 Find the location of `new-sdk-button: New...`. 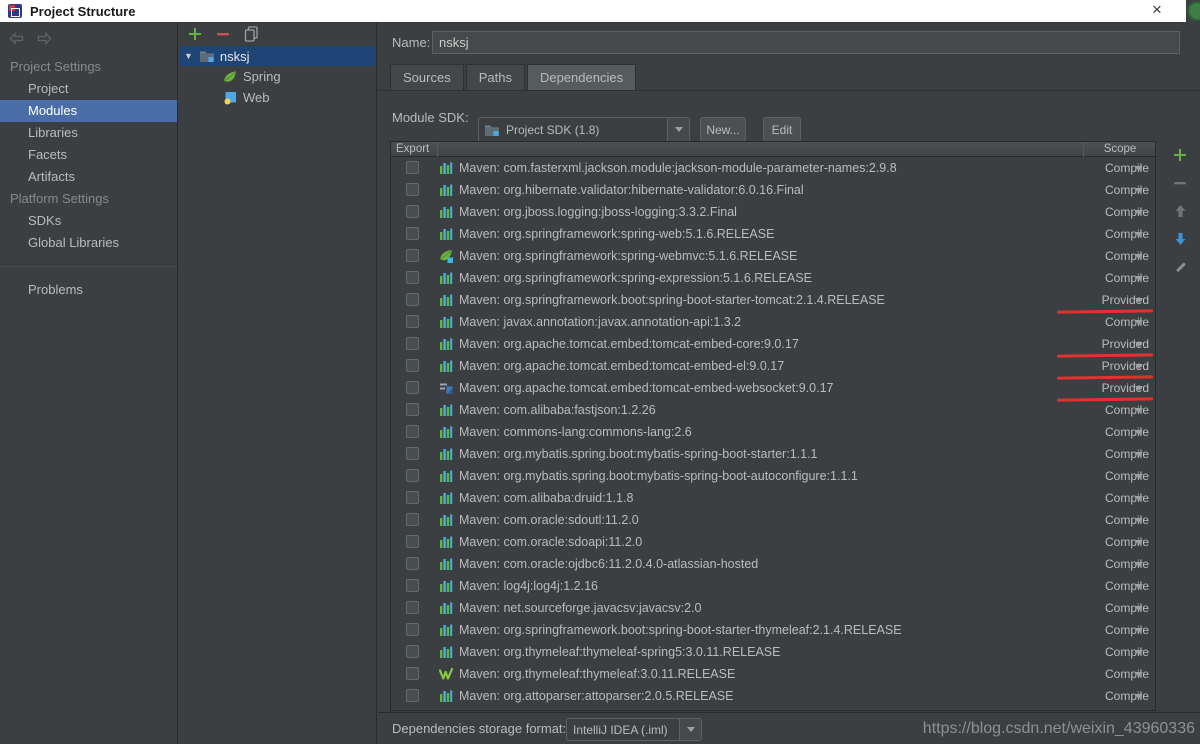

new-sdk-button: New... is located at coordinates (723, 129).